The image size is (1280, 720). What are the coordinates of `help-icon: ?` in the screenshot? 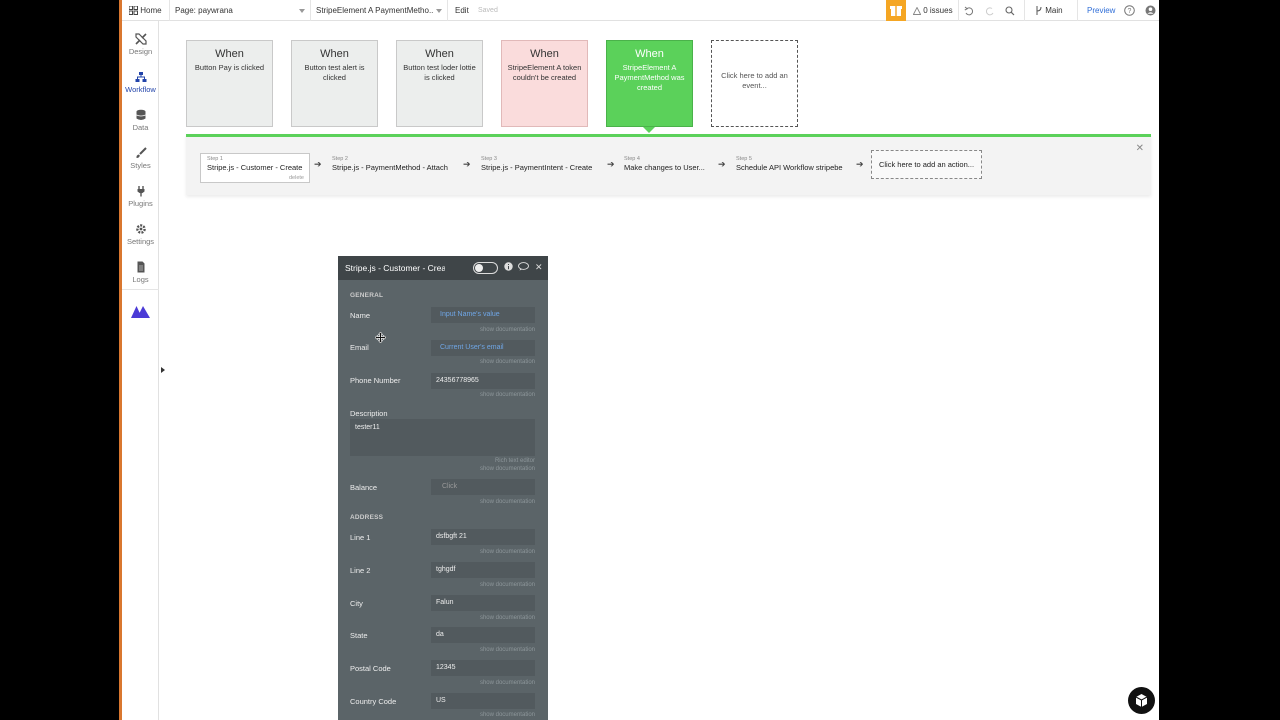 It's located at (1129, 11).